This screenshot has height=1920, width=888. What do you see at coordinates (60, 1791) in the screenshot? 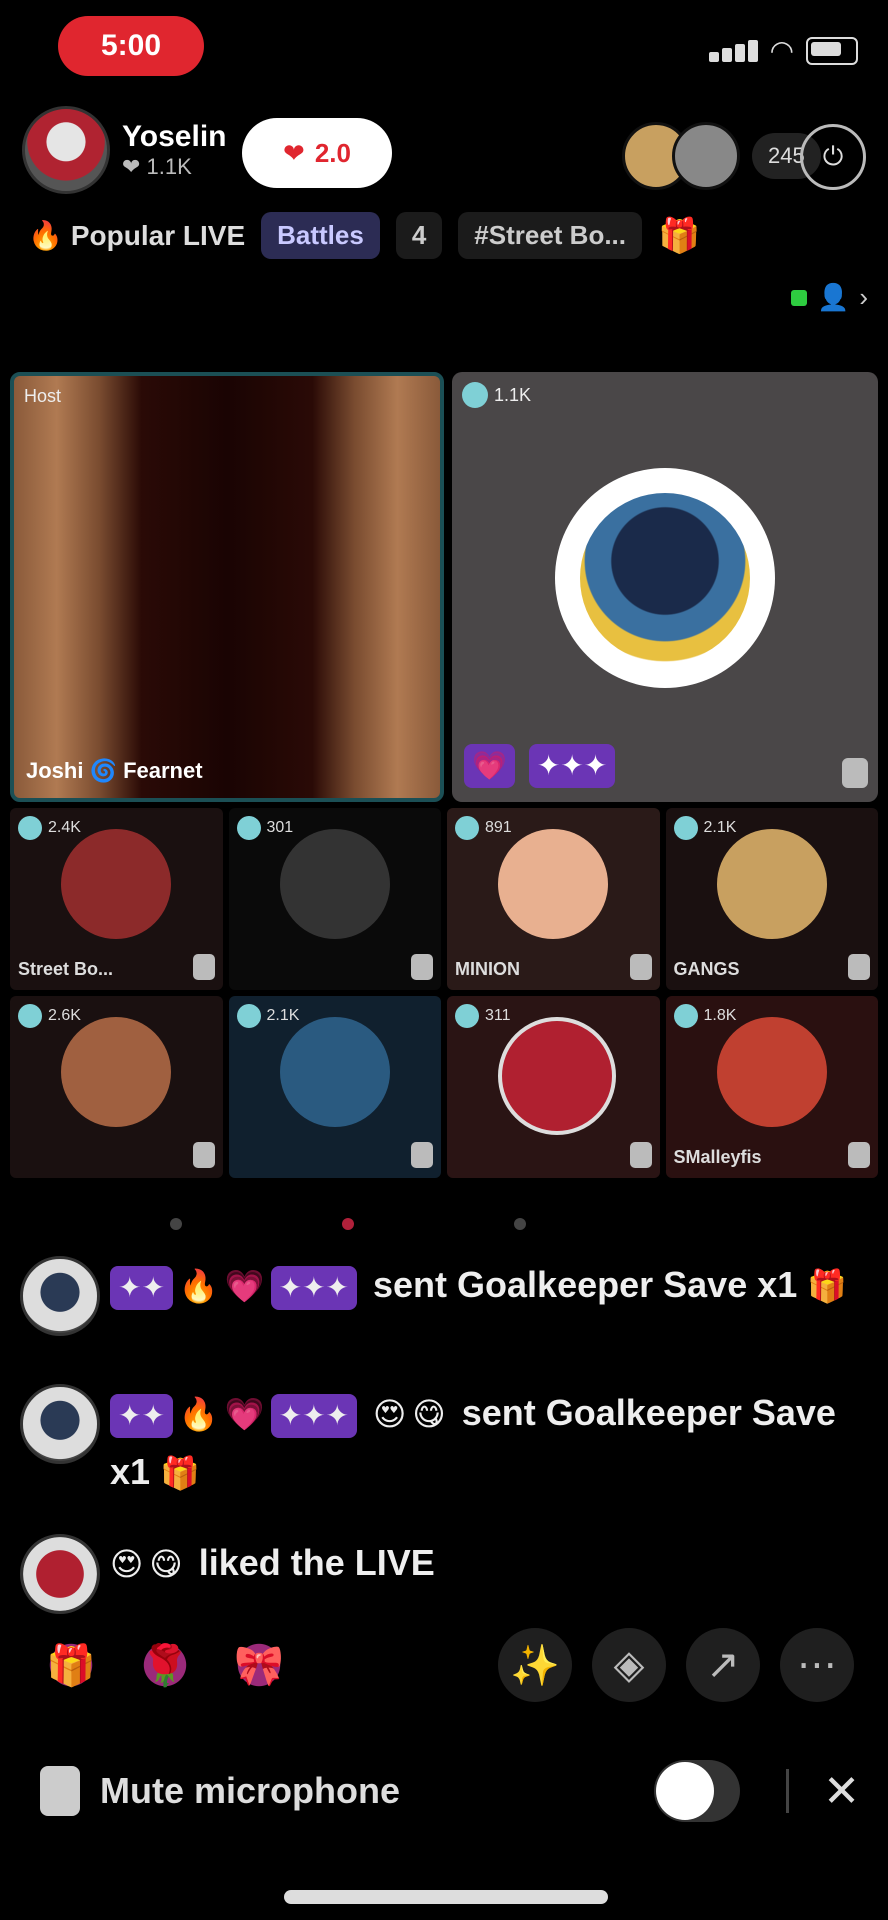
I see `microphone-icon` at bounding box center [60, 1791].